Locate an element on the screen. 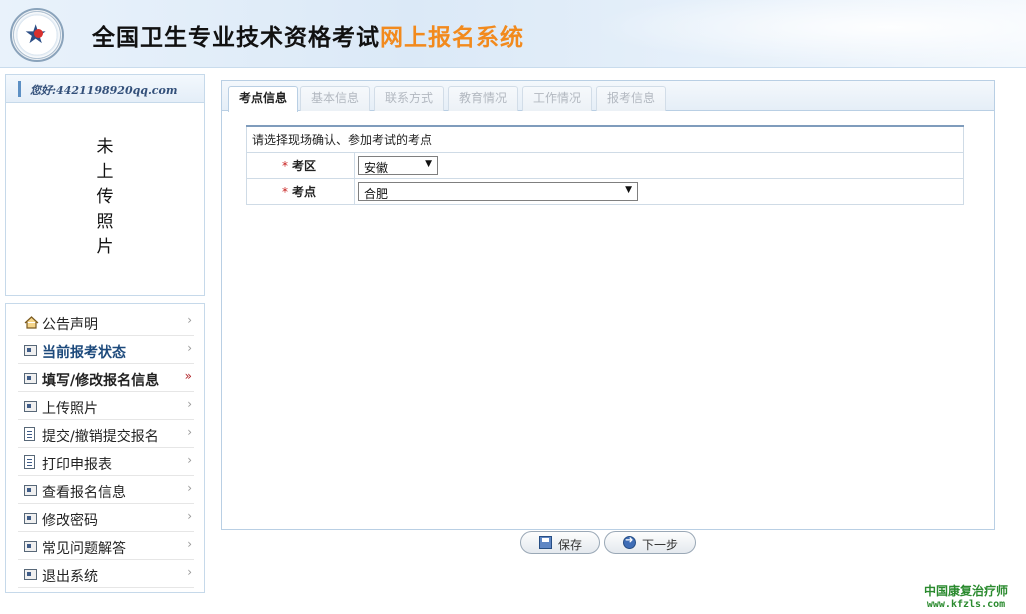 The width and height of the screenshot is (1026, 614). arrow-right-icon is located at coordinates (629, 542).